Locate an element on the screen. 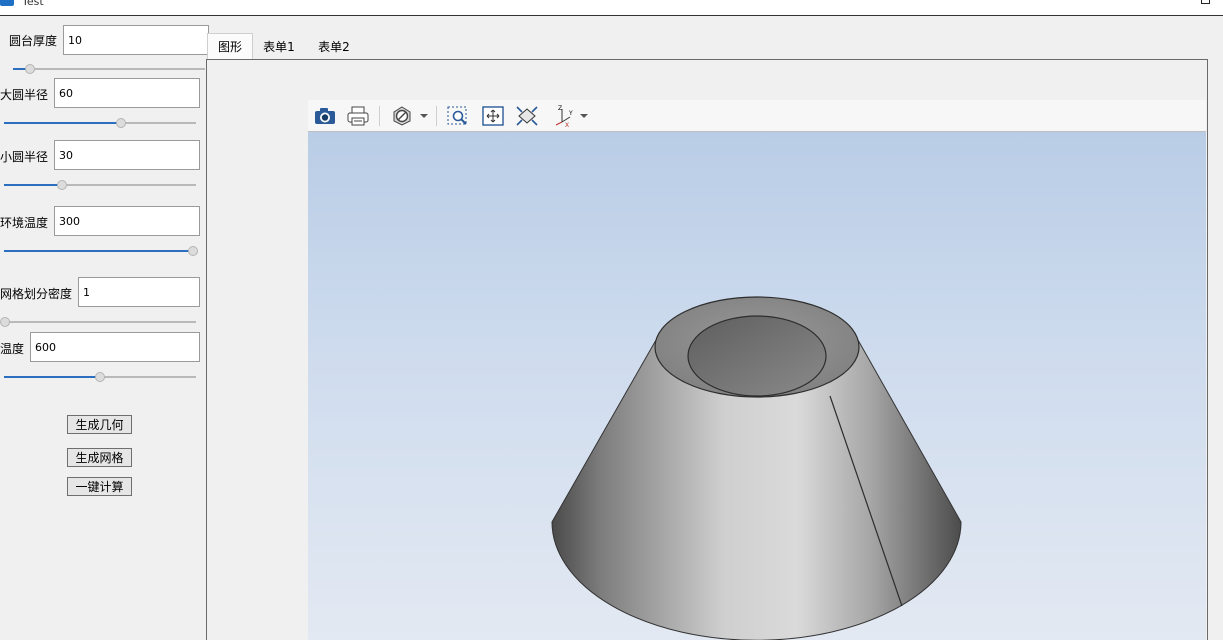 The width and height of the screenshot is (1223, 640). small-radius-slider is located at coordinates (100, 185).